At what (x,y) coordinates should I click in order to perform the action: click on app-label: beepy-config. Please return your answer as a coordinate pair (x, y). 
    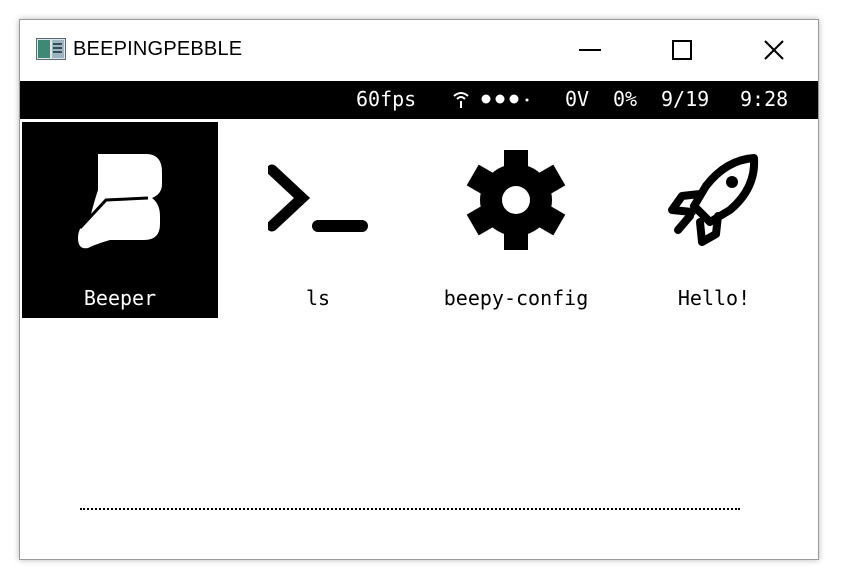
    Looking at the image, I should click on (516, 298).